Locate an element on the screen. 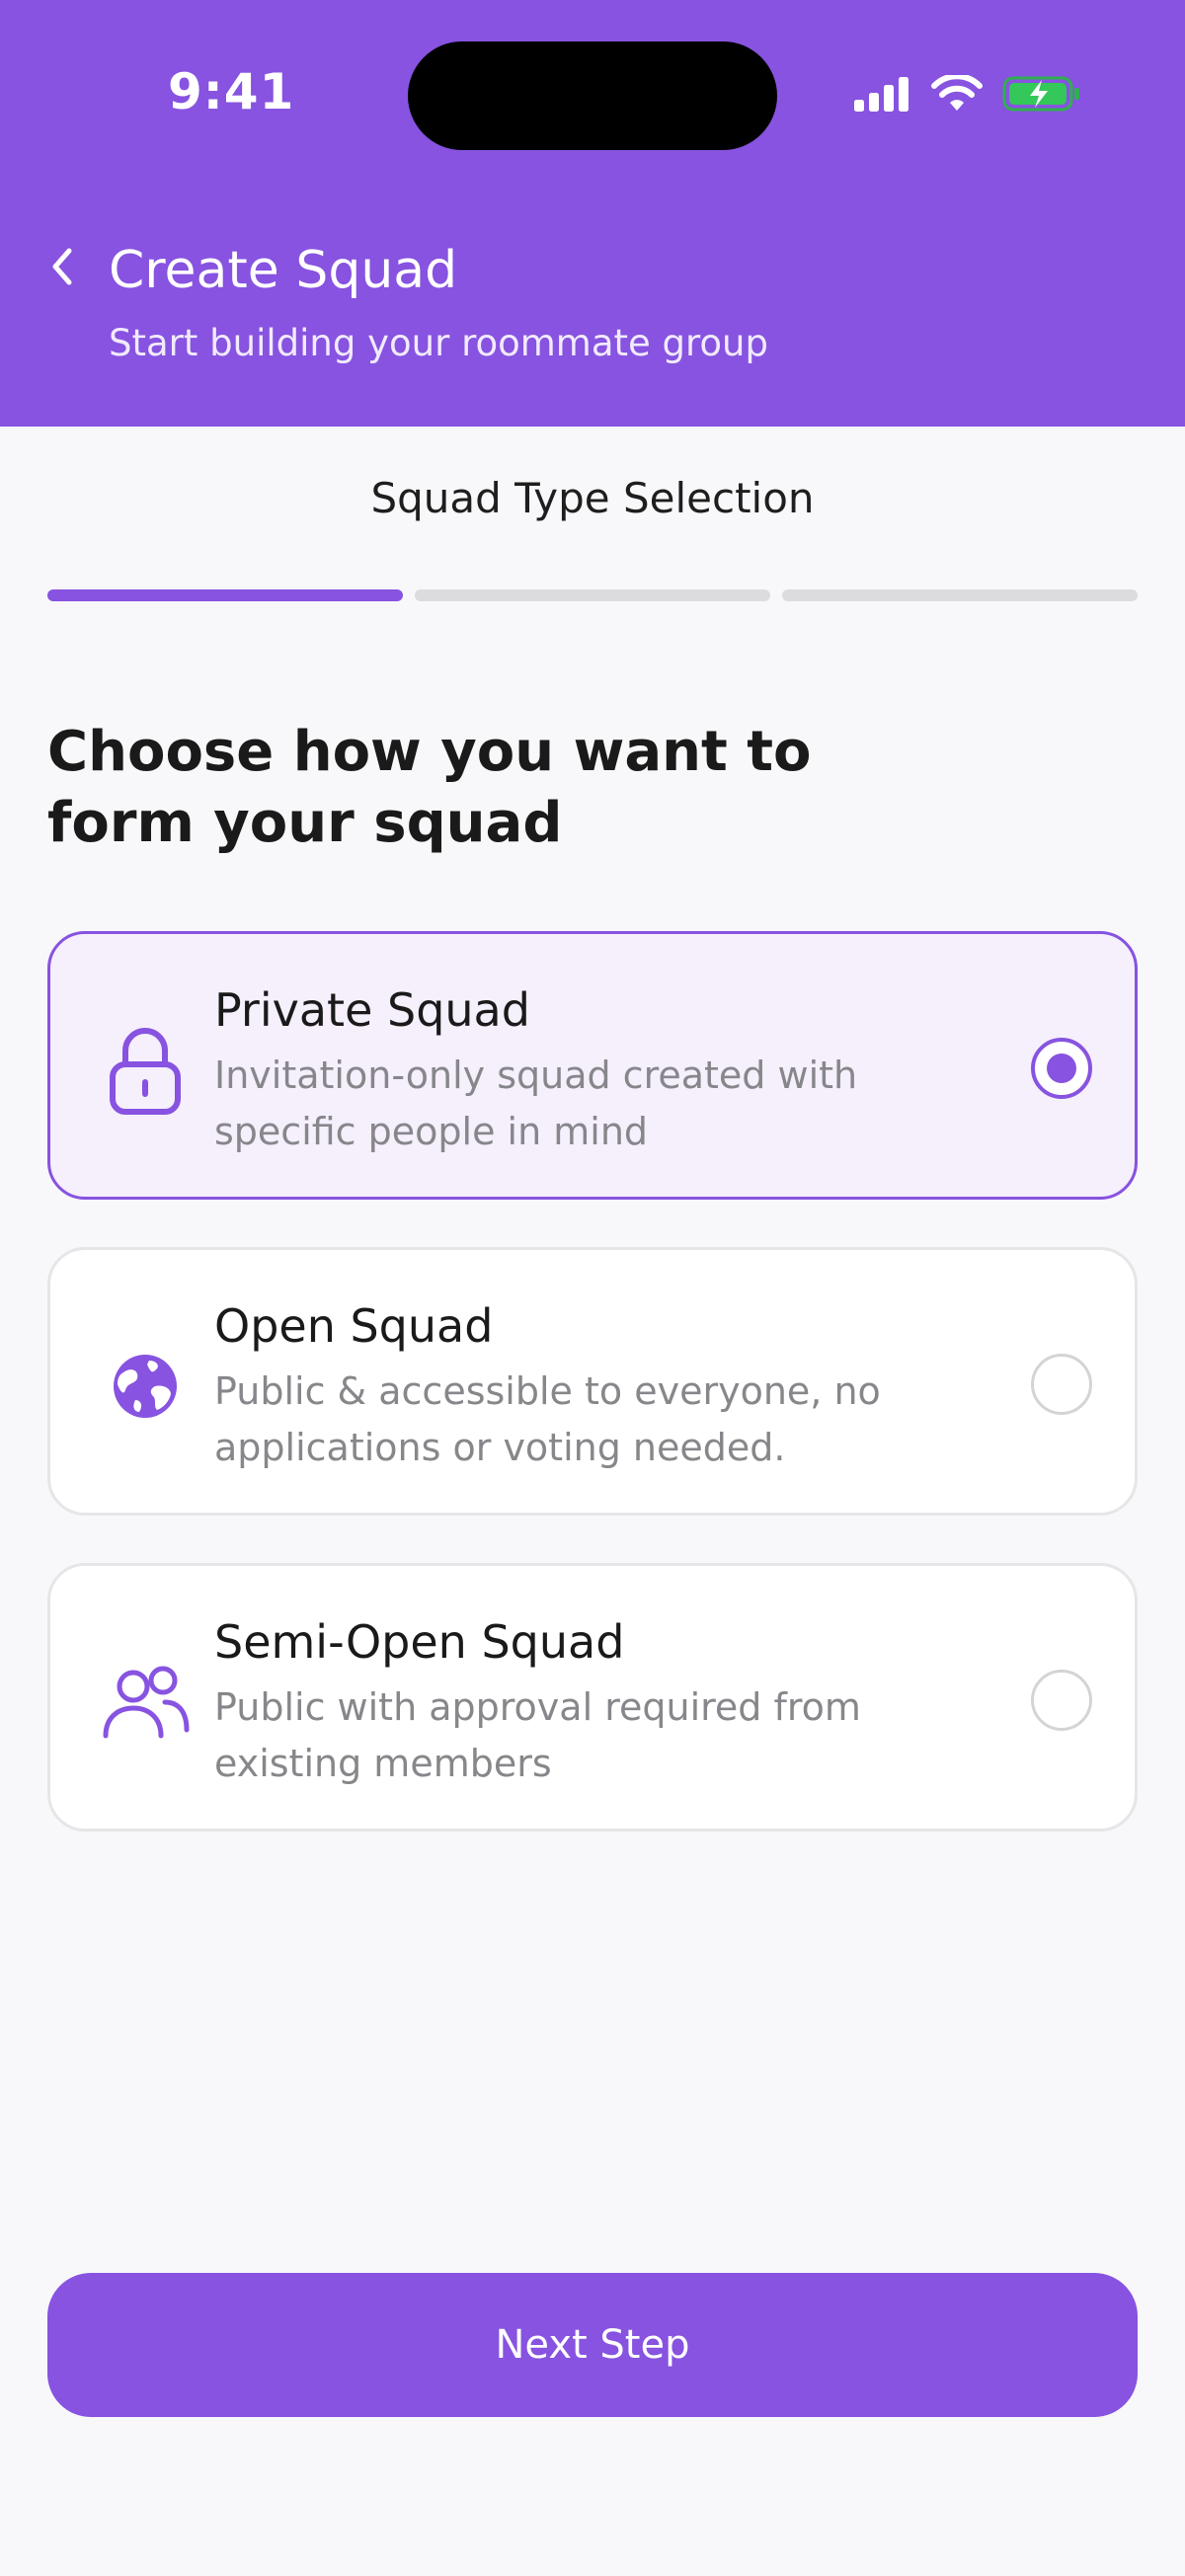 Image resolution: width=1185 pixels, height=2576 pixels. back-button is located at coordinates (61, 266).